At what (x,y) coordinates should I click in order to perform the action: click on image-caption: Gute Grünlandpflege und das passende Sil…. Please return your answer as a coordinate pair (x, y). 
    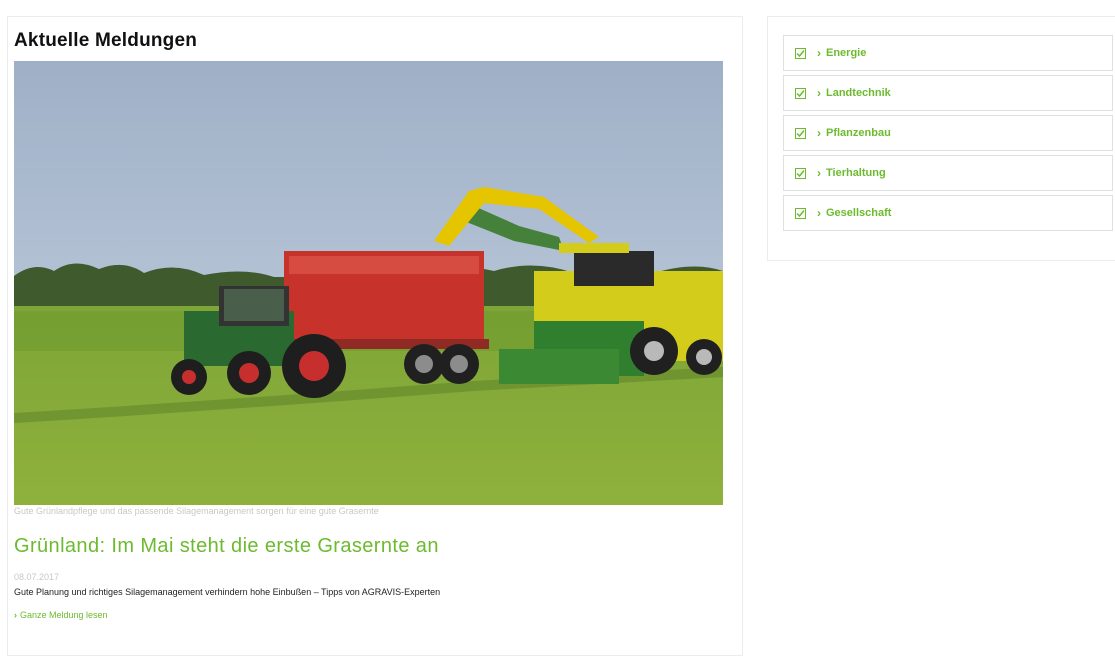
    Looking at the image, I should click on (196, 511).